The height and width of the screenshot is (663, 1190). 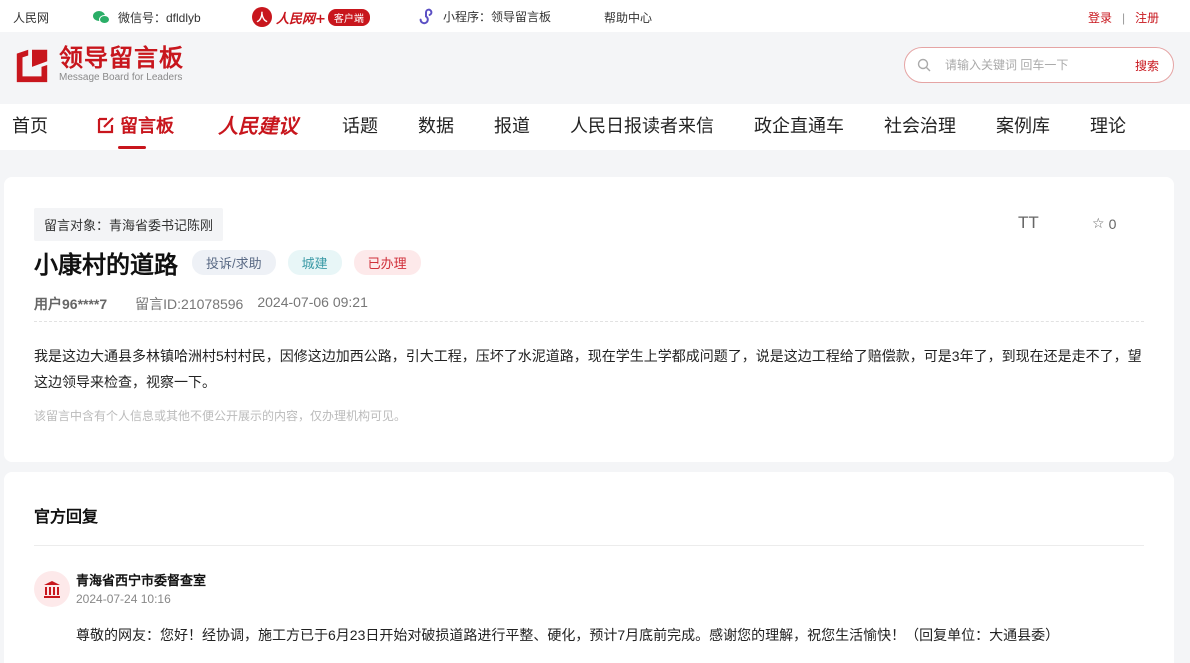 I want to click on miniprogram-link: 小程序：领导留言板, so click(x=484, y=16).